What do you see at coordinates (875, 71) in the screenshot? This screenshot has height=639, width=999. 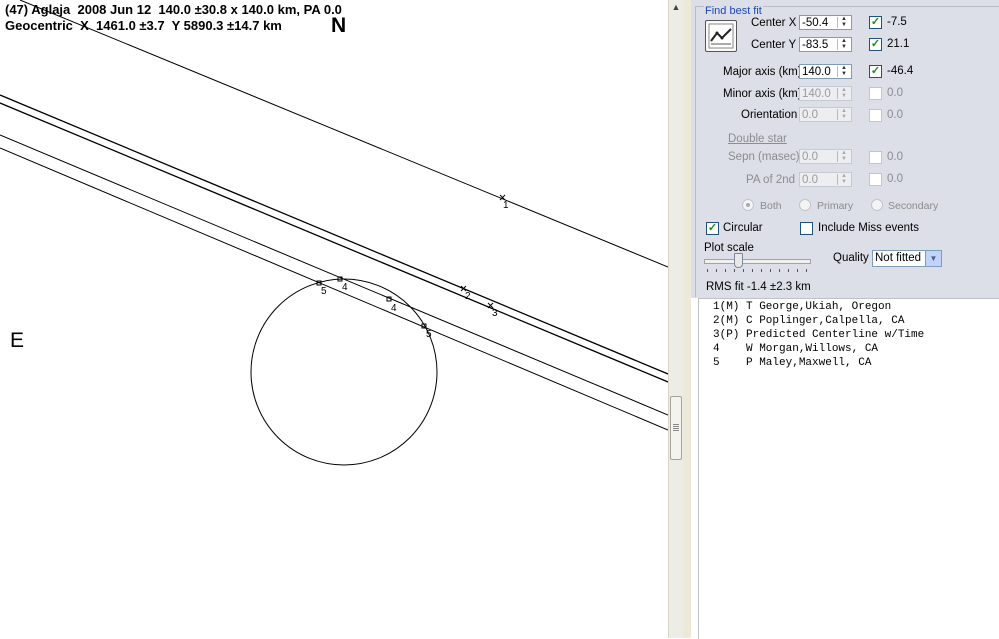 I see `major-axis-checkbox: ✓` at bounding box center [875, 71].